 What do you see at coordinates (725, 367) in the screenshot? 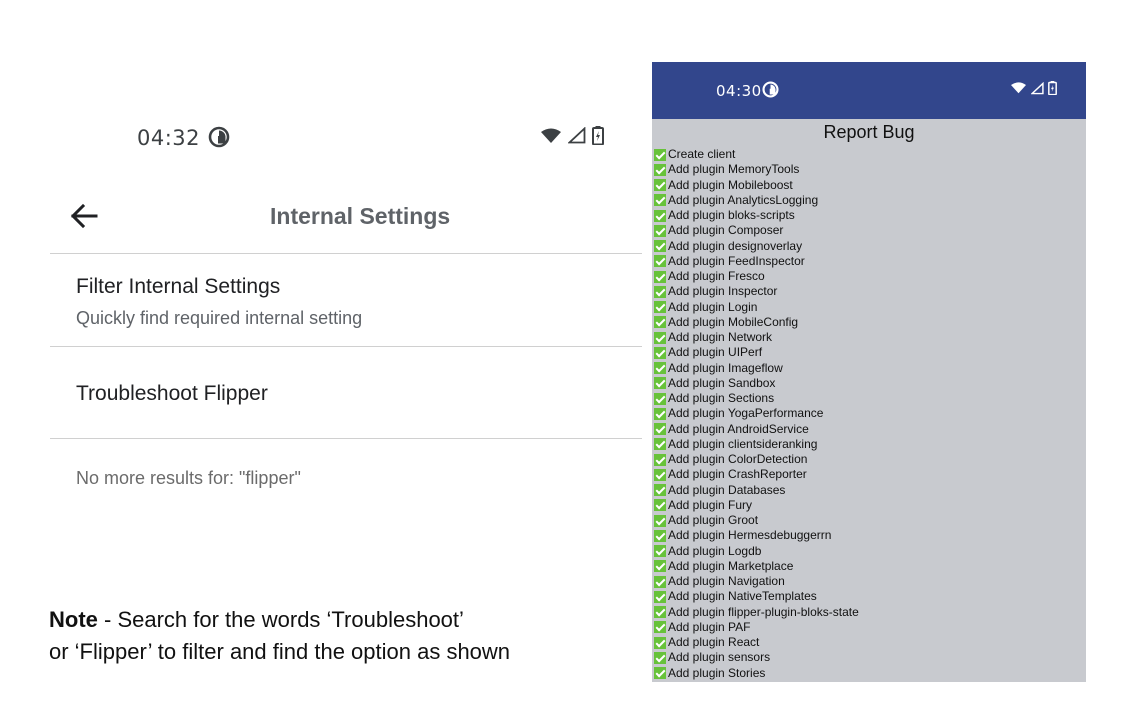
I see `report-list-item-label: Add plugin Imageflow` at bounding box center [725, 367].